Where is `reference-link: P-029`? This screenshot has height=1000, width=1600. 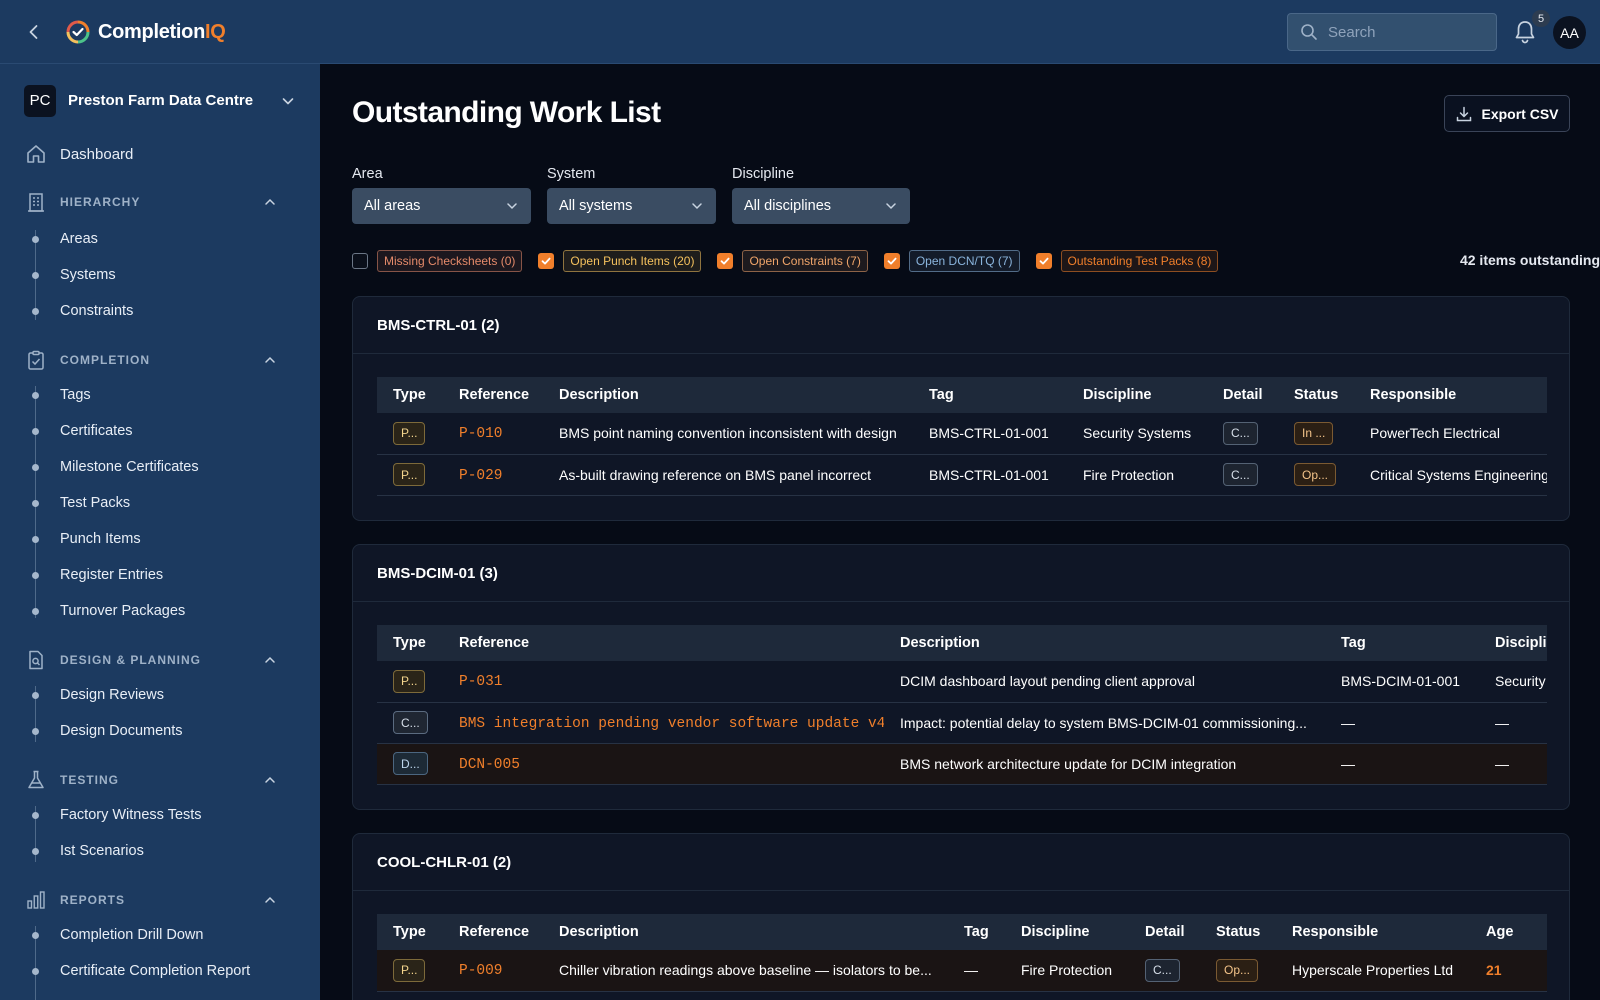 reference-link: P-029 is located at coordinates (481, 476).